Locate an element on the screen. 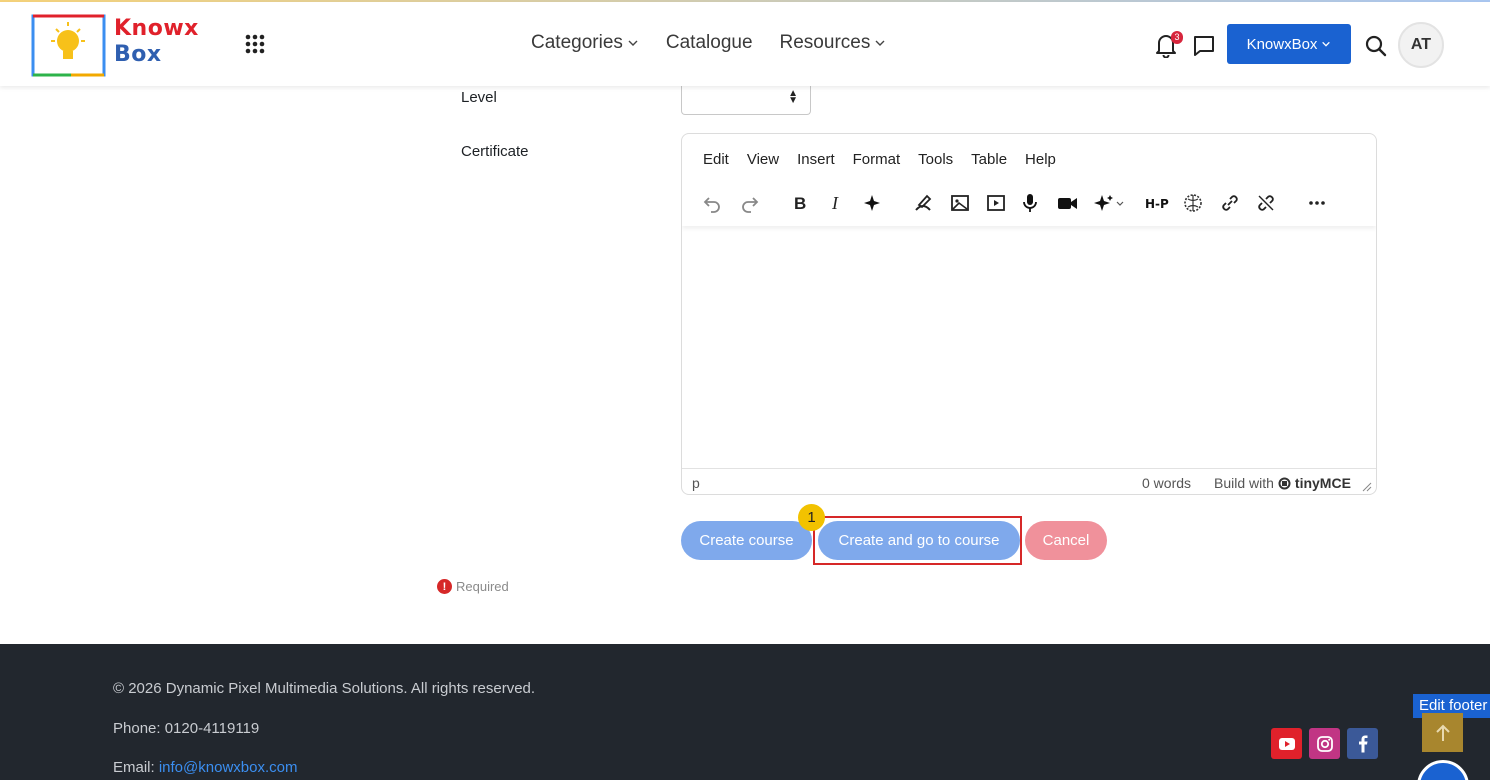 The width and height of the screenshot is (1490, 780). menu-help: Help is located at coordinates (1040, 159).